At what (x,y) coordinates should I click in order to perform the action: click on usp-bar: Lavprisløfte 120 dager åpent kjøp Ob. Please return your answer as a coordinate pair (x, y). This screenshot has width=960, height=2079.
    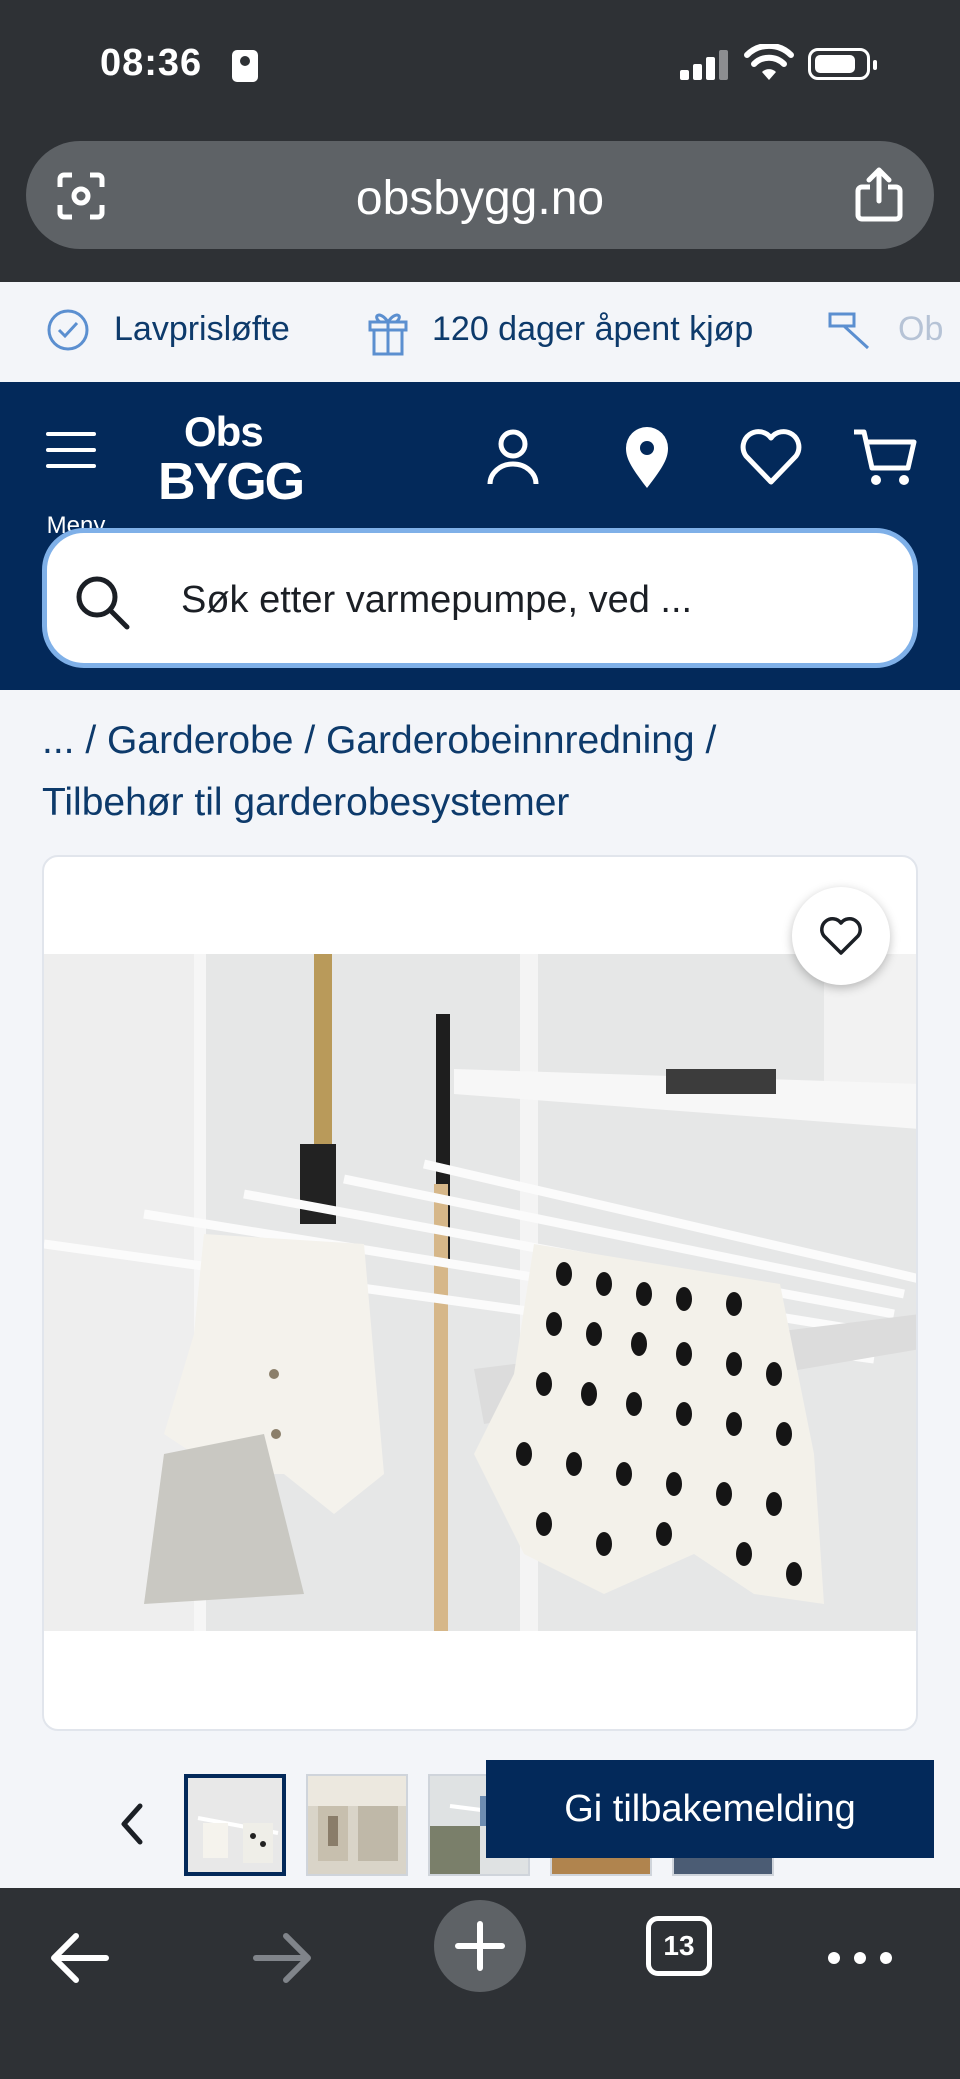
    Looking at the image, I should click on (480, 332).